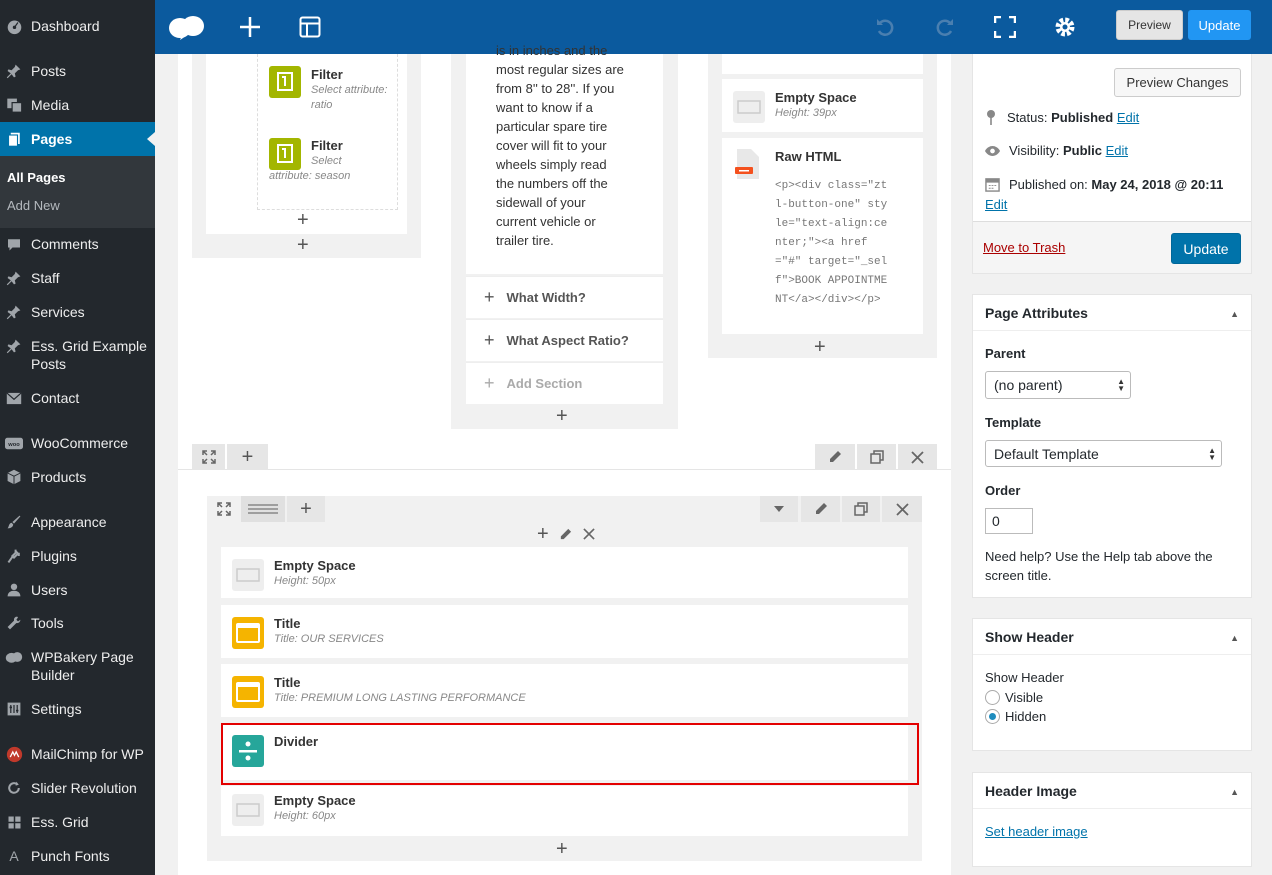  What do you see at coordinates (992, 716) in the screenshot?
I see `radio-button-checked` at bounding box center [992, 716].